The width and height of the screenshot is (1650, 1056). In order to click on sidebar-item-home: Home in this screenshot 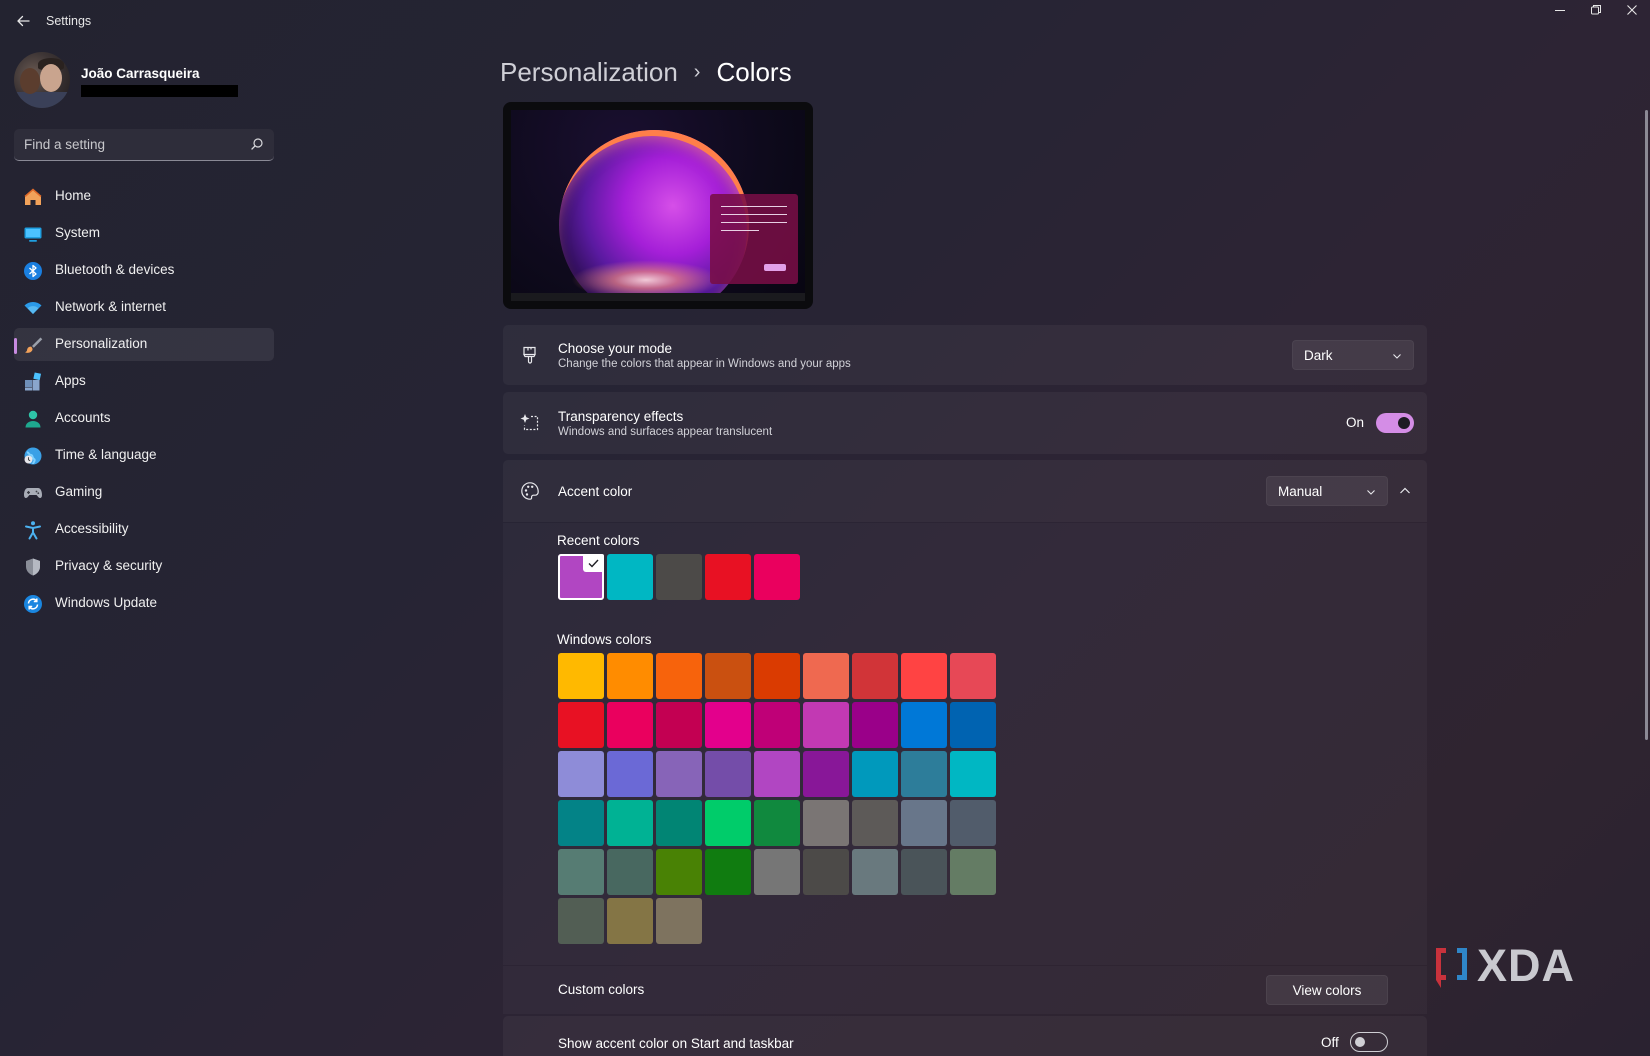, I will do `click(144, 196)`.